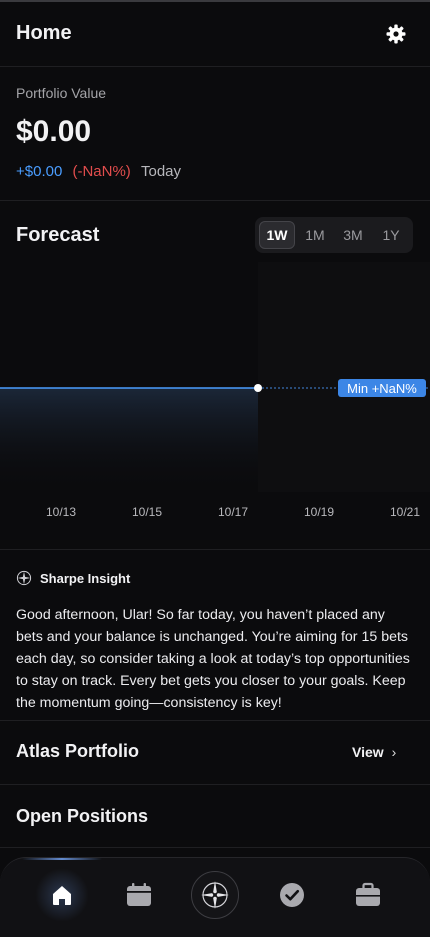 The image size is (430, 937). What do you see at coordinates (101, 171) in the screenshot?
I see `change-percent: (-NaN%)` at bounding box center [101, 171].